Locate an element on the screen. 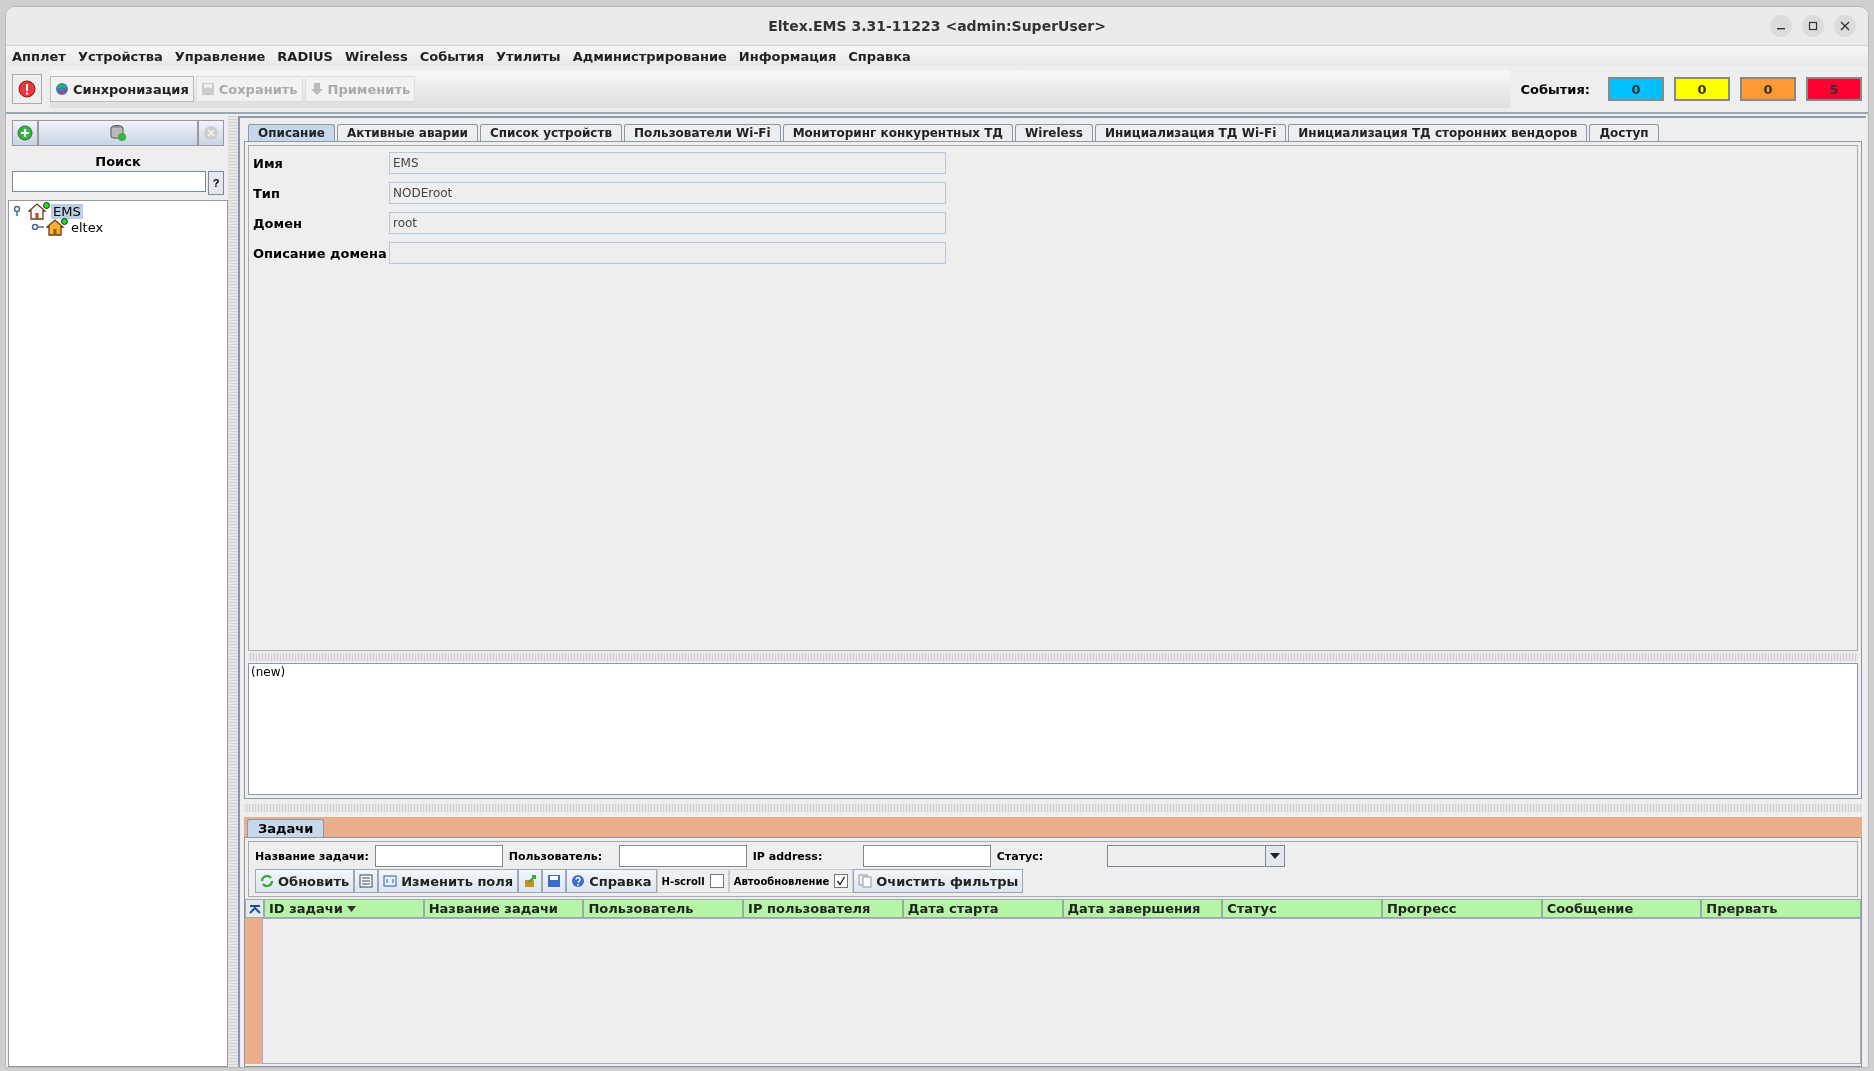  task-button: Справка is located at coordinates (611, 881).